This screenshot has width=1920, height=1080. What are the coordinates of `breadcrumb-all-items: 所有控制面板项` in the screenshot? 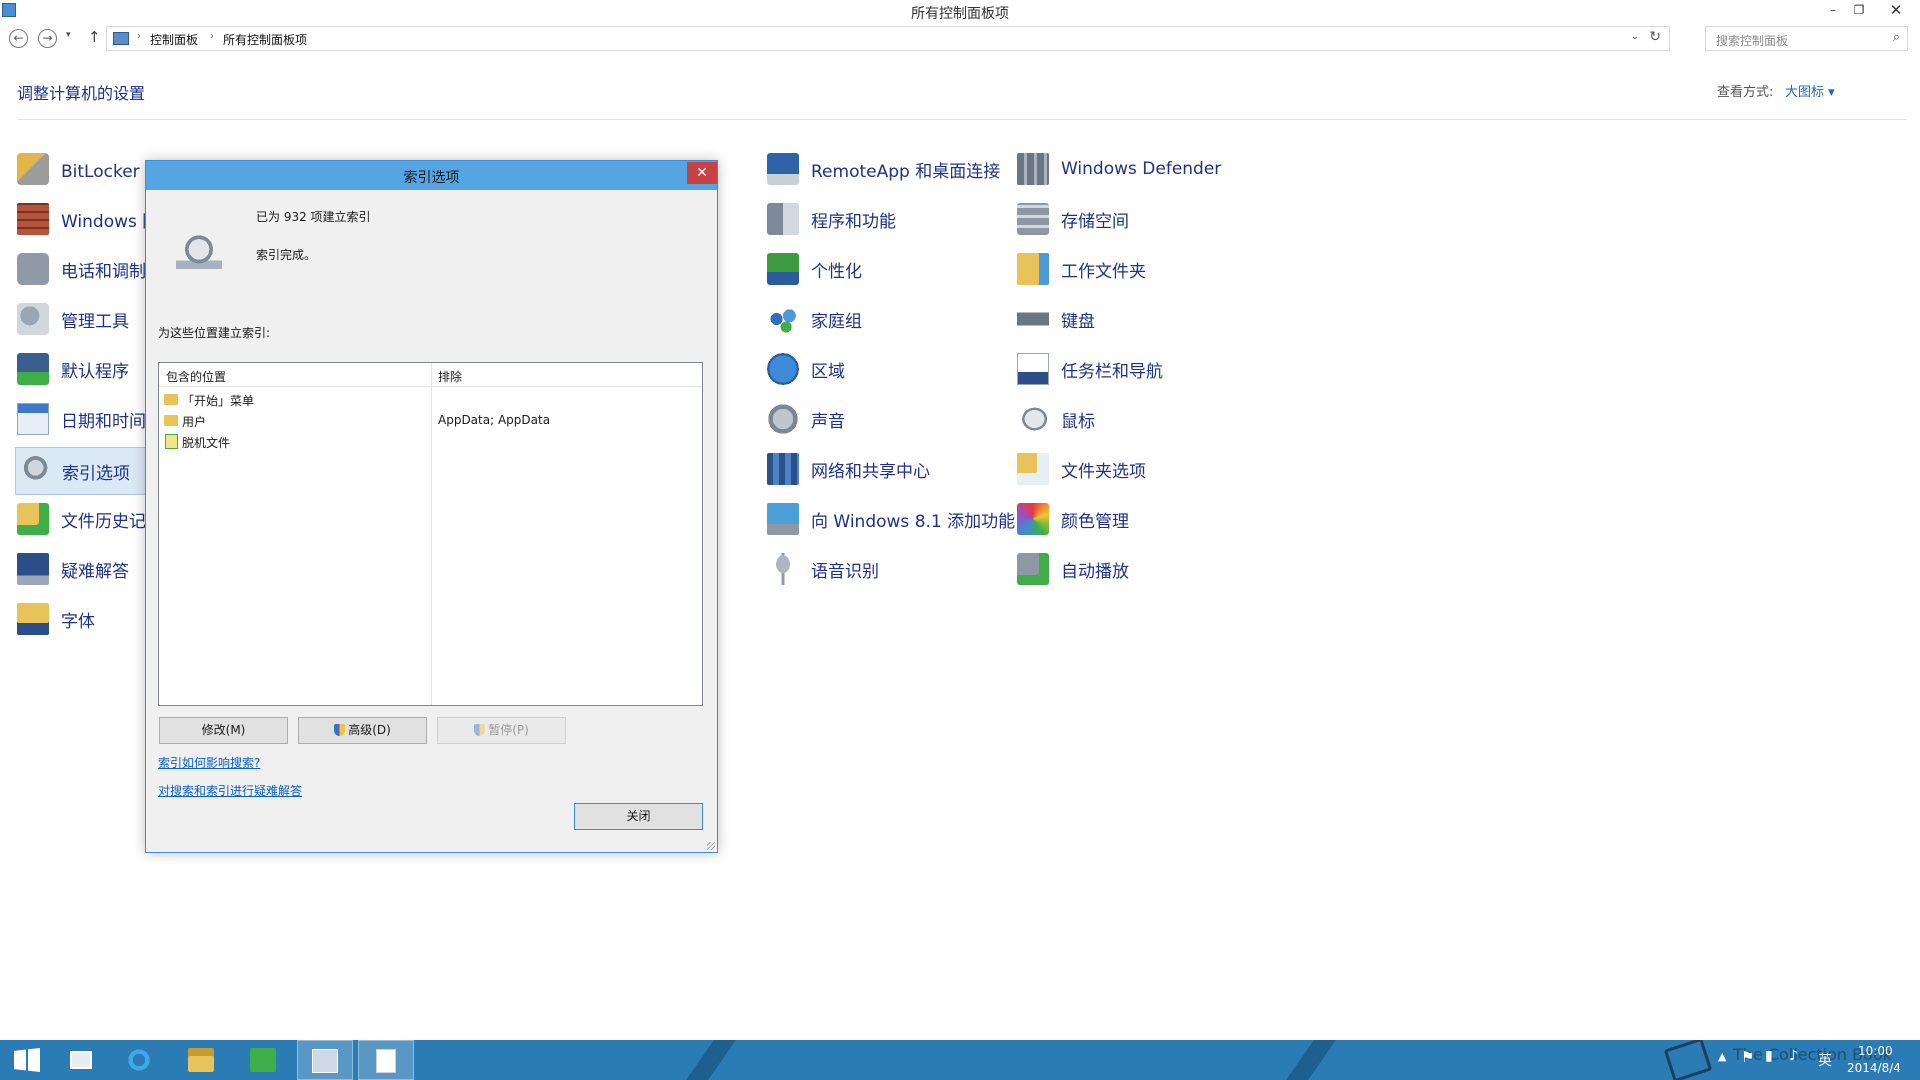 It's located at (265, 39).